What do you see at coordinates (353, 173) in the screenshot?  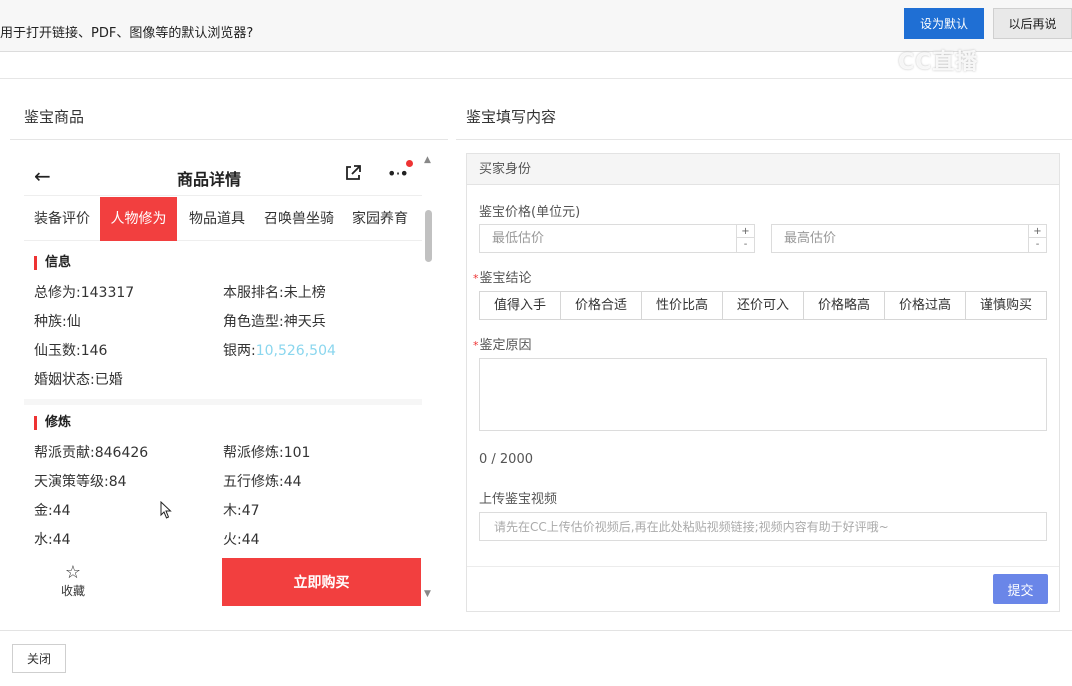 I see `share-external-icon` at bounding box center [353, 173].